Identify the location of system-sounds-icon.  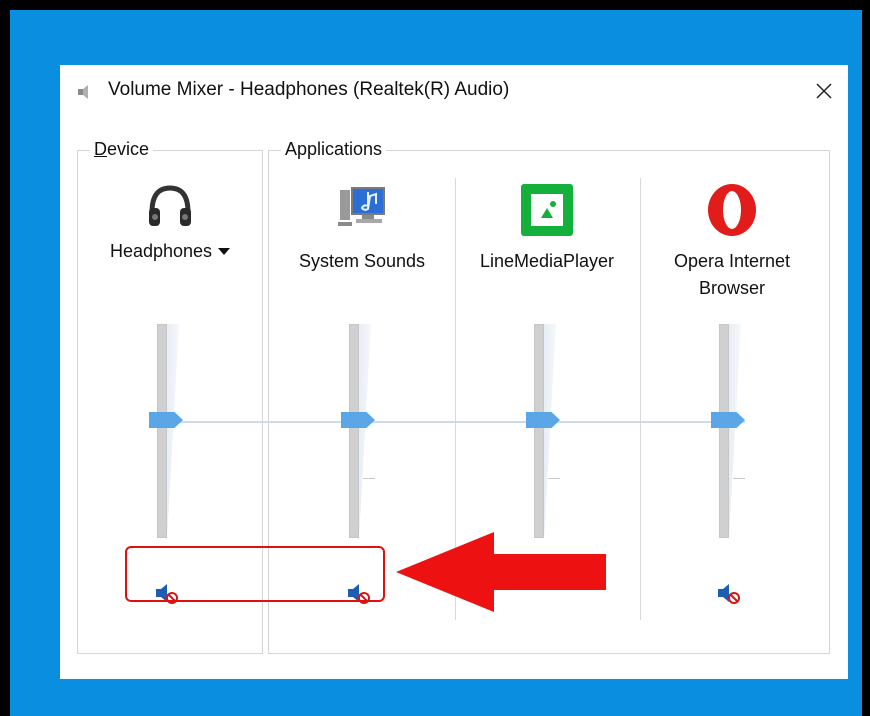
(361, 206).